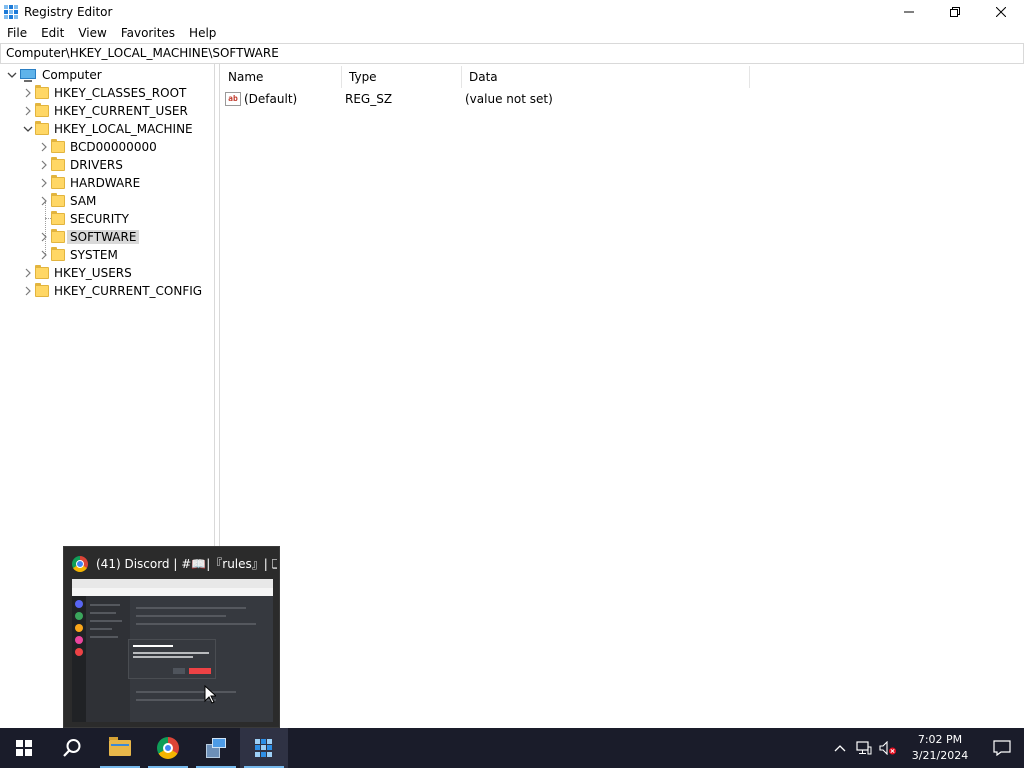 The width and height of the screenshot is (1024, 768). What do you see at coordinates (128, 291) in the screenshot?
I see `tree-label: HKEY_CURRENT_CONFIG` at bounding box center [128, 291].